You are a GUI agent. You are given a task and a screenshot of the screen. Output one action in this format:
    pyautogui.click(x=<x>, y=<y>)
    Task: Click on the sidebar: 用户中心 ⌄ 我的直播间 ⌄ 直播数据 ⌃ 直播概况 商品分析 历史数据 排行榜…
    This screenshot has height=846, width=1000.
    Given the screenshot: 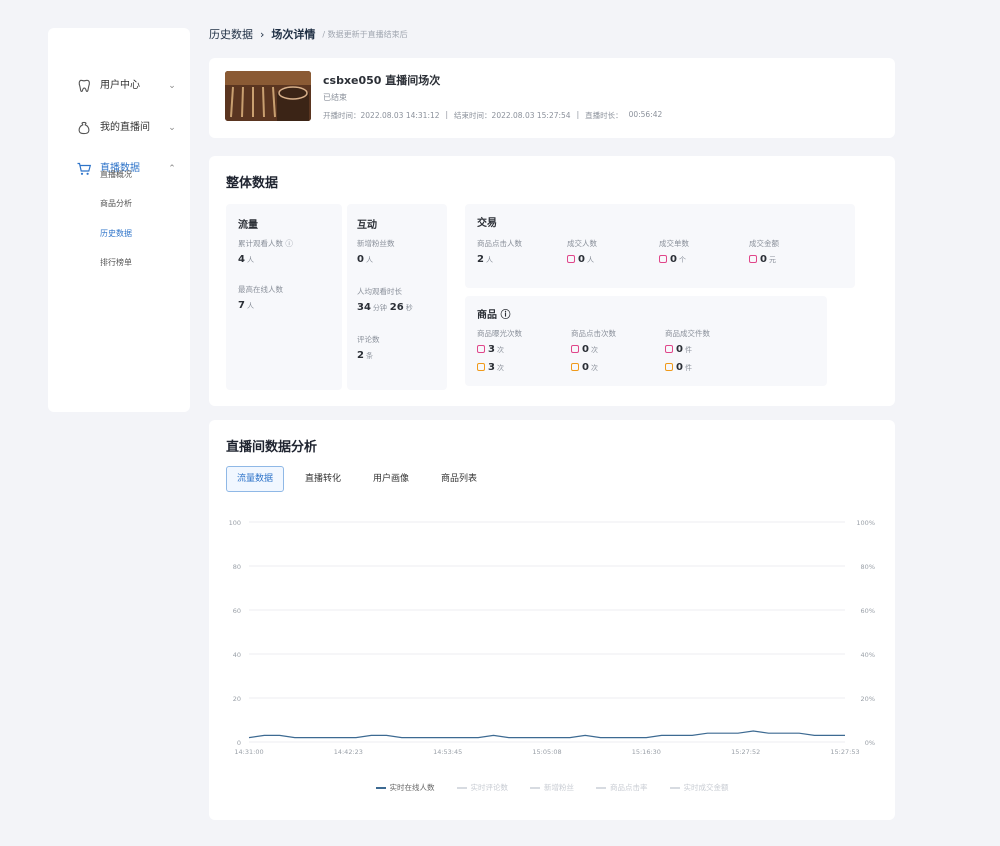 What is the action you would take?
    pyautogui.click(x=119, y=220)
    